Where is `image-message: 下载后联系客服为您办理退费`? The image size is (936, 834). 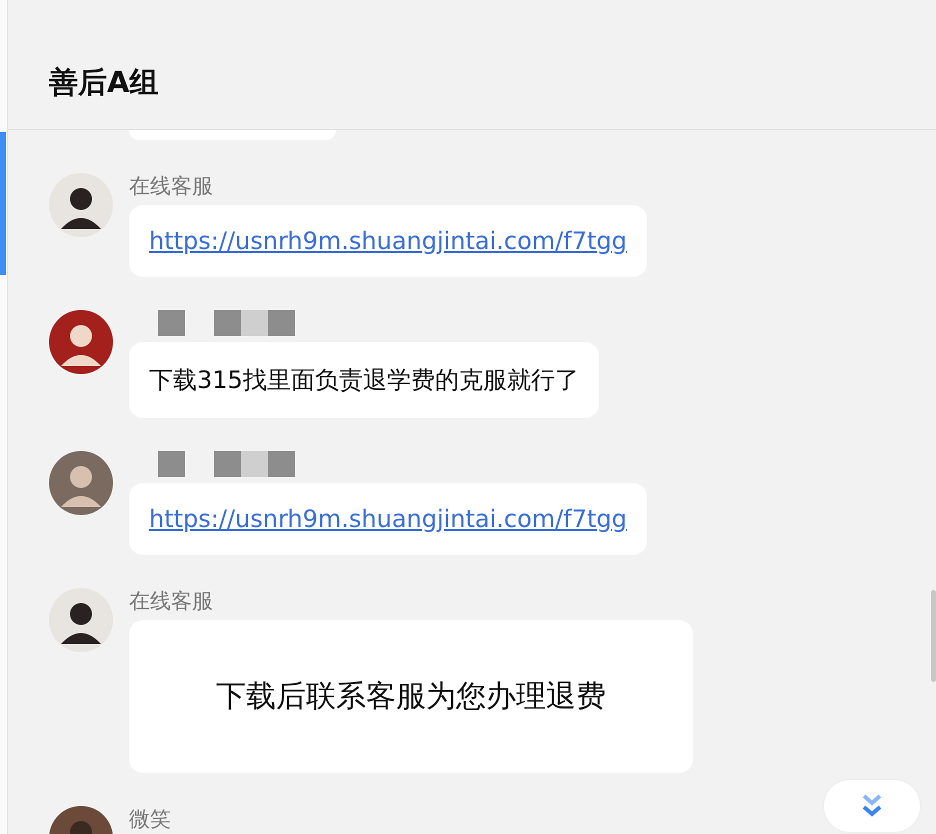
image-message: 下载后联系客服为您办理退费 is located at coordinates (411, 696).